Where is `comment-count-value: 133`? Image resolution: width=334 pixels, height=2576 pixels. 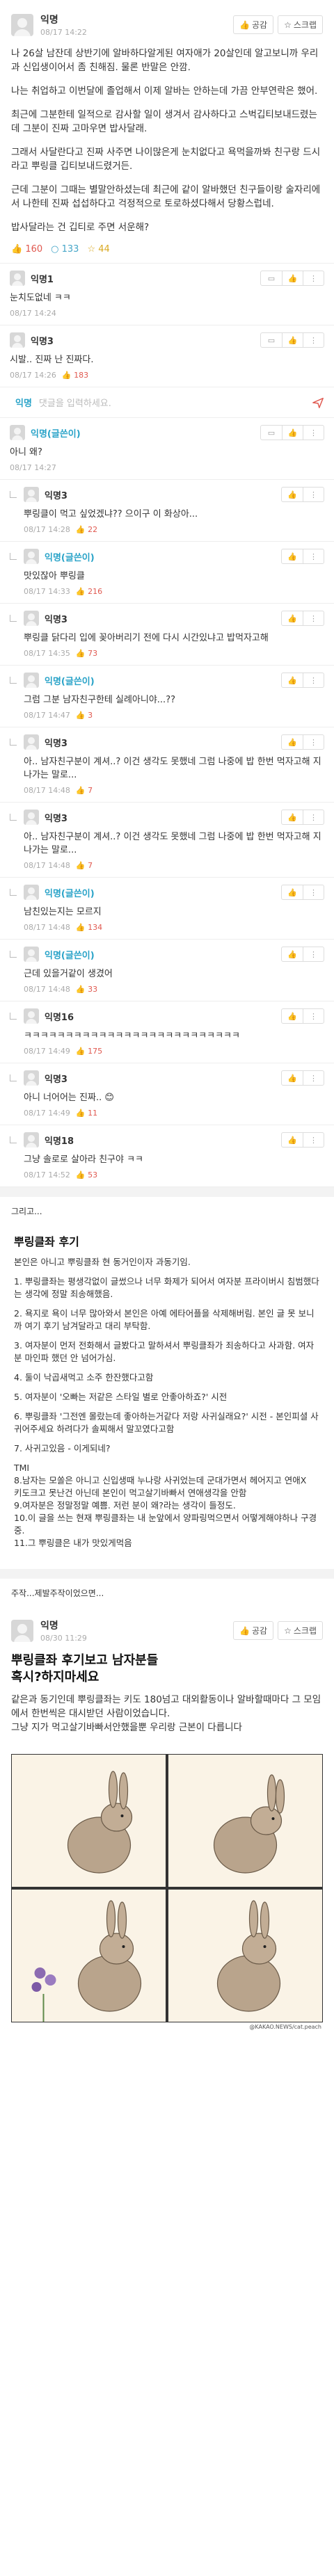 comment-count-value: 133 is located at coordinates (70, 250).